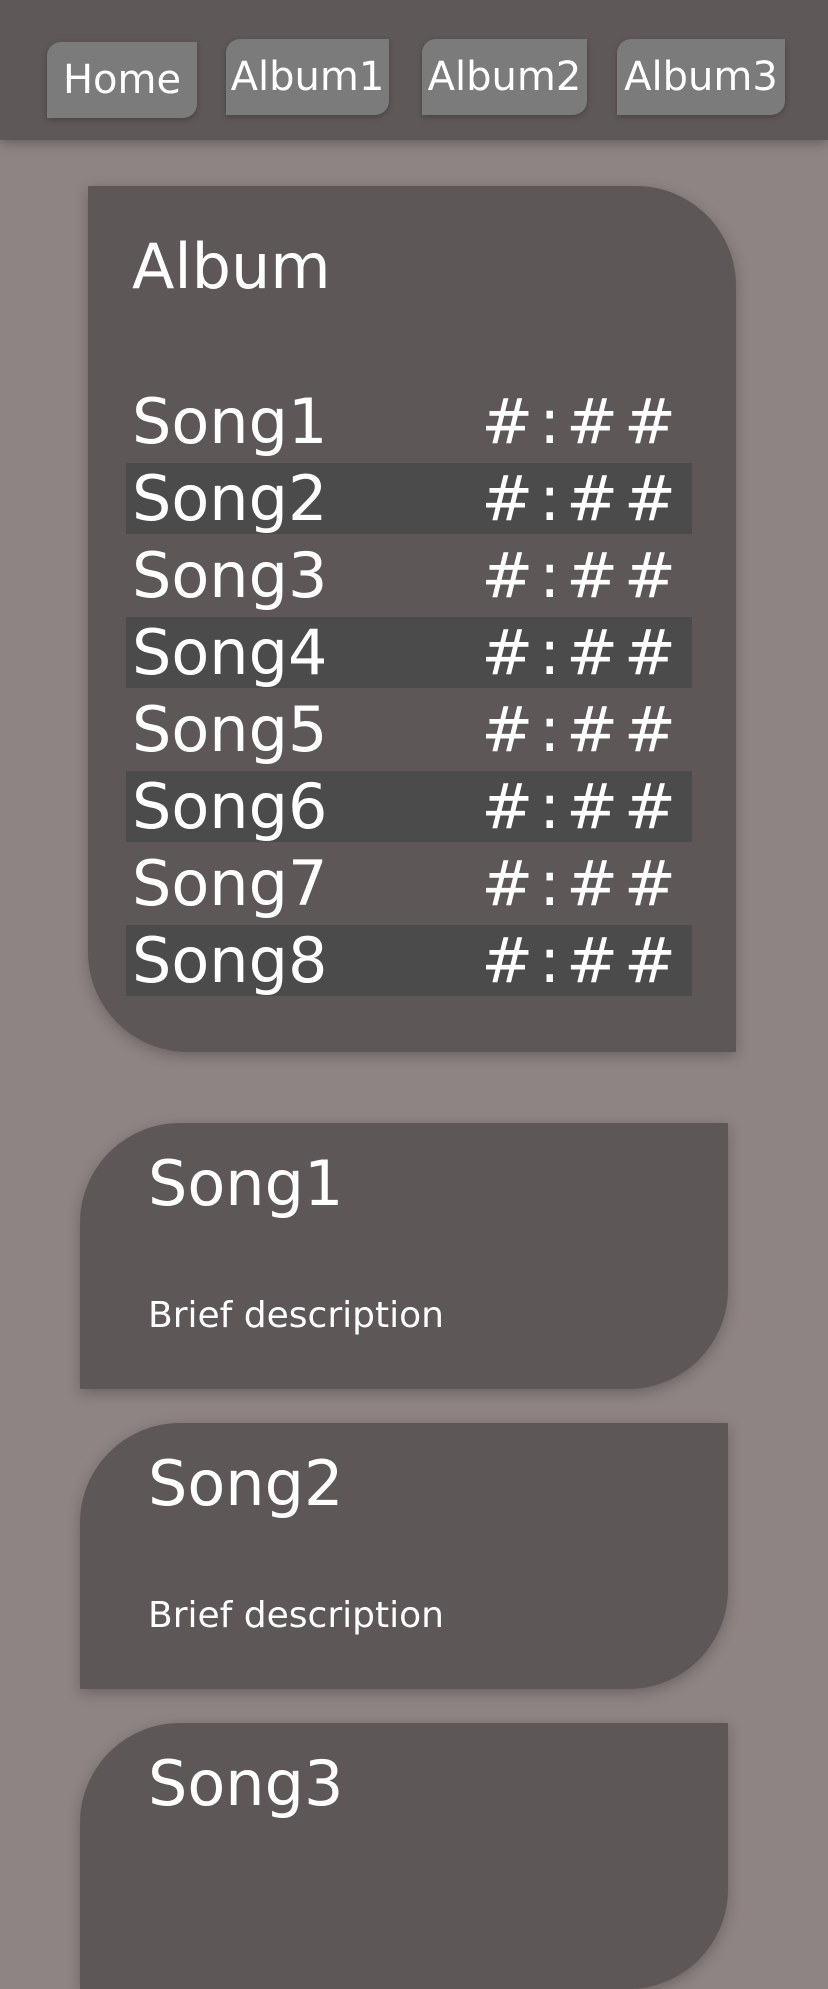 This screenshot has height=1989, width=828. I want to click on song-name: Song7, so click(230, 883).